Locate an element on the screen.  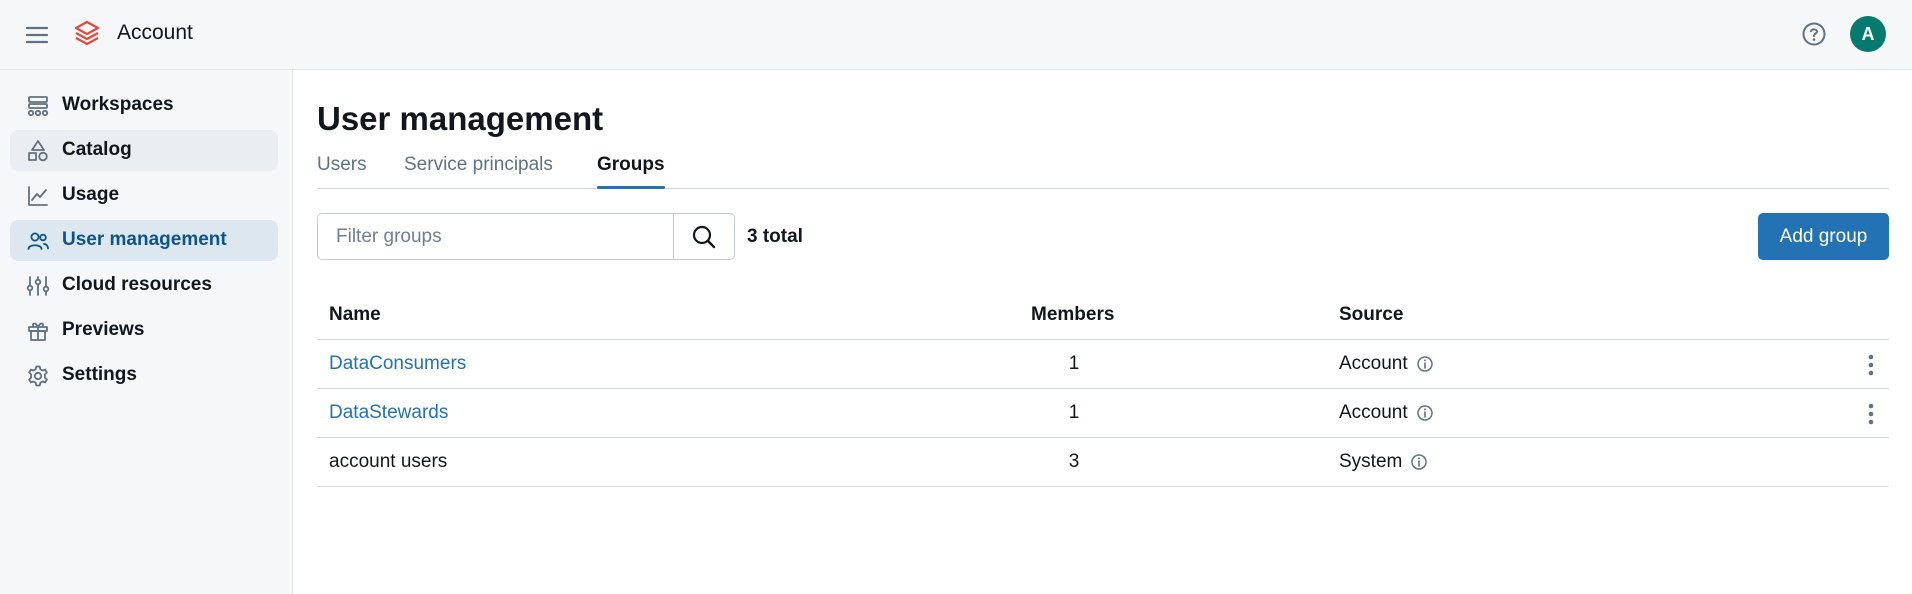
column-header-members: Members is located at coordinates (1072, 315).